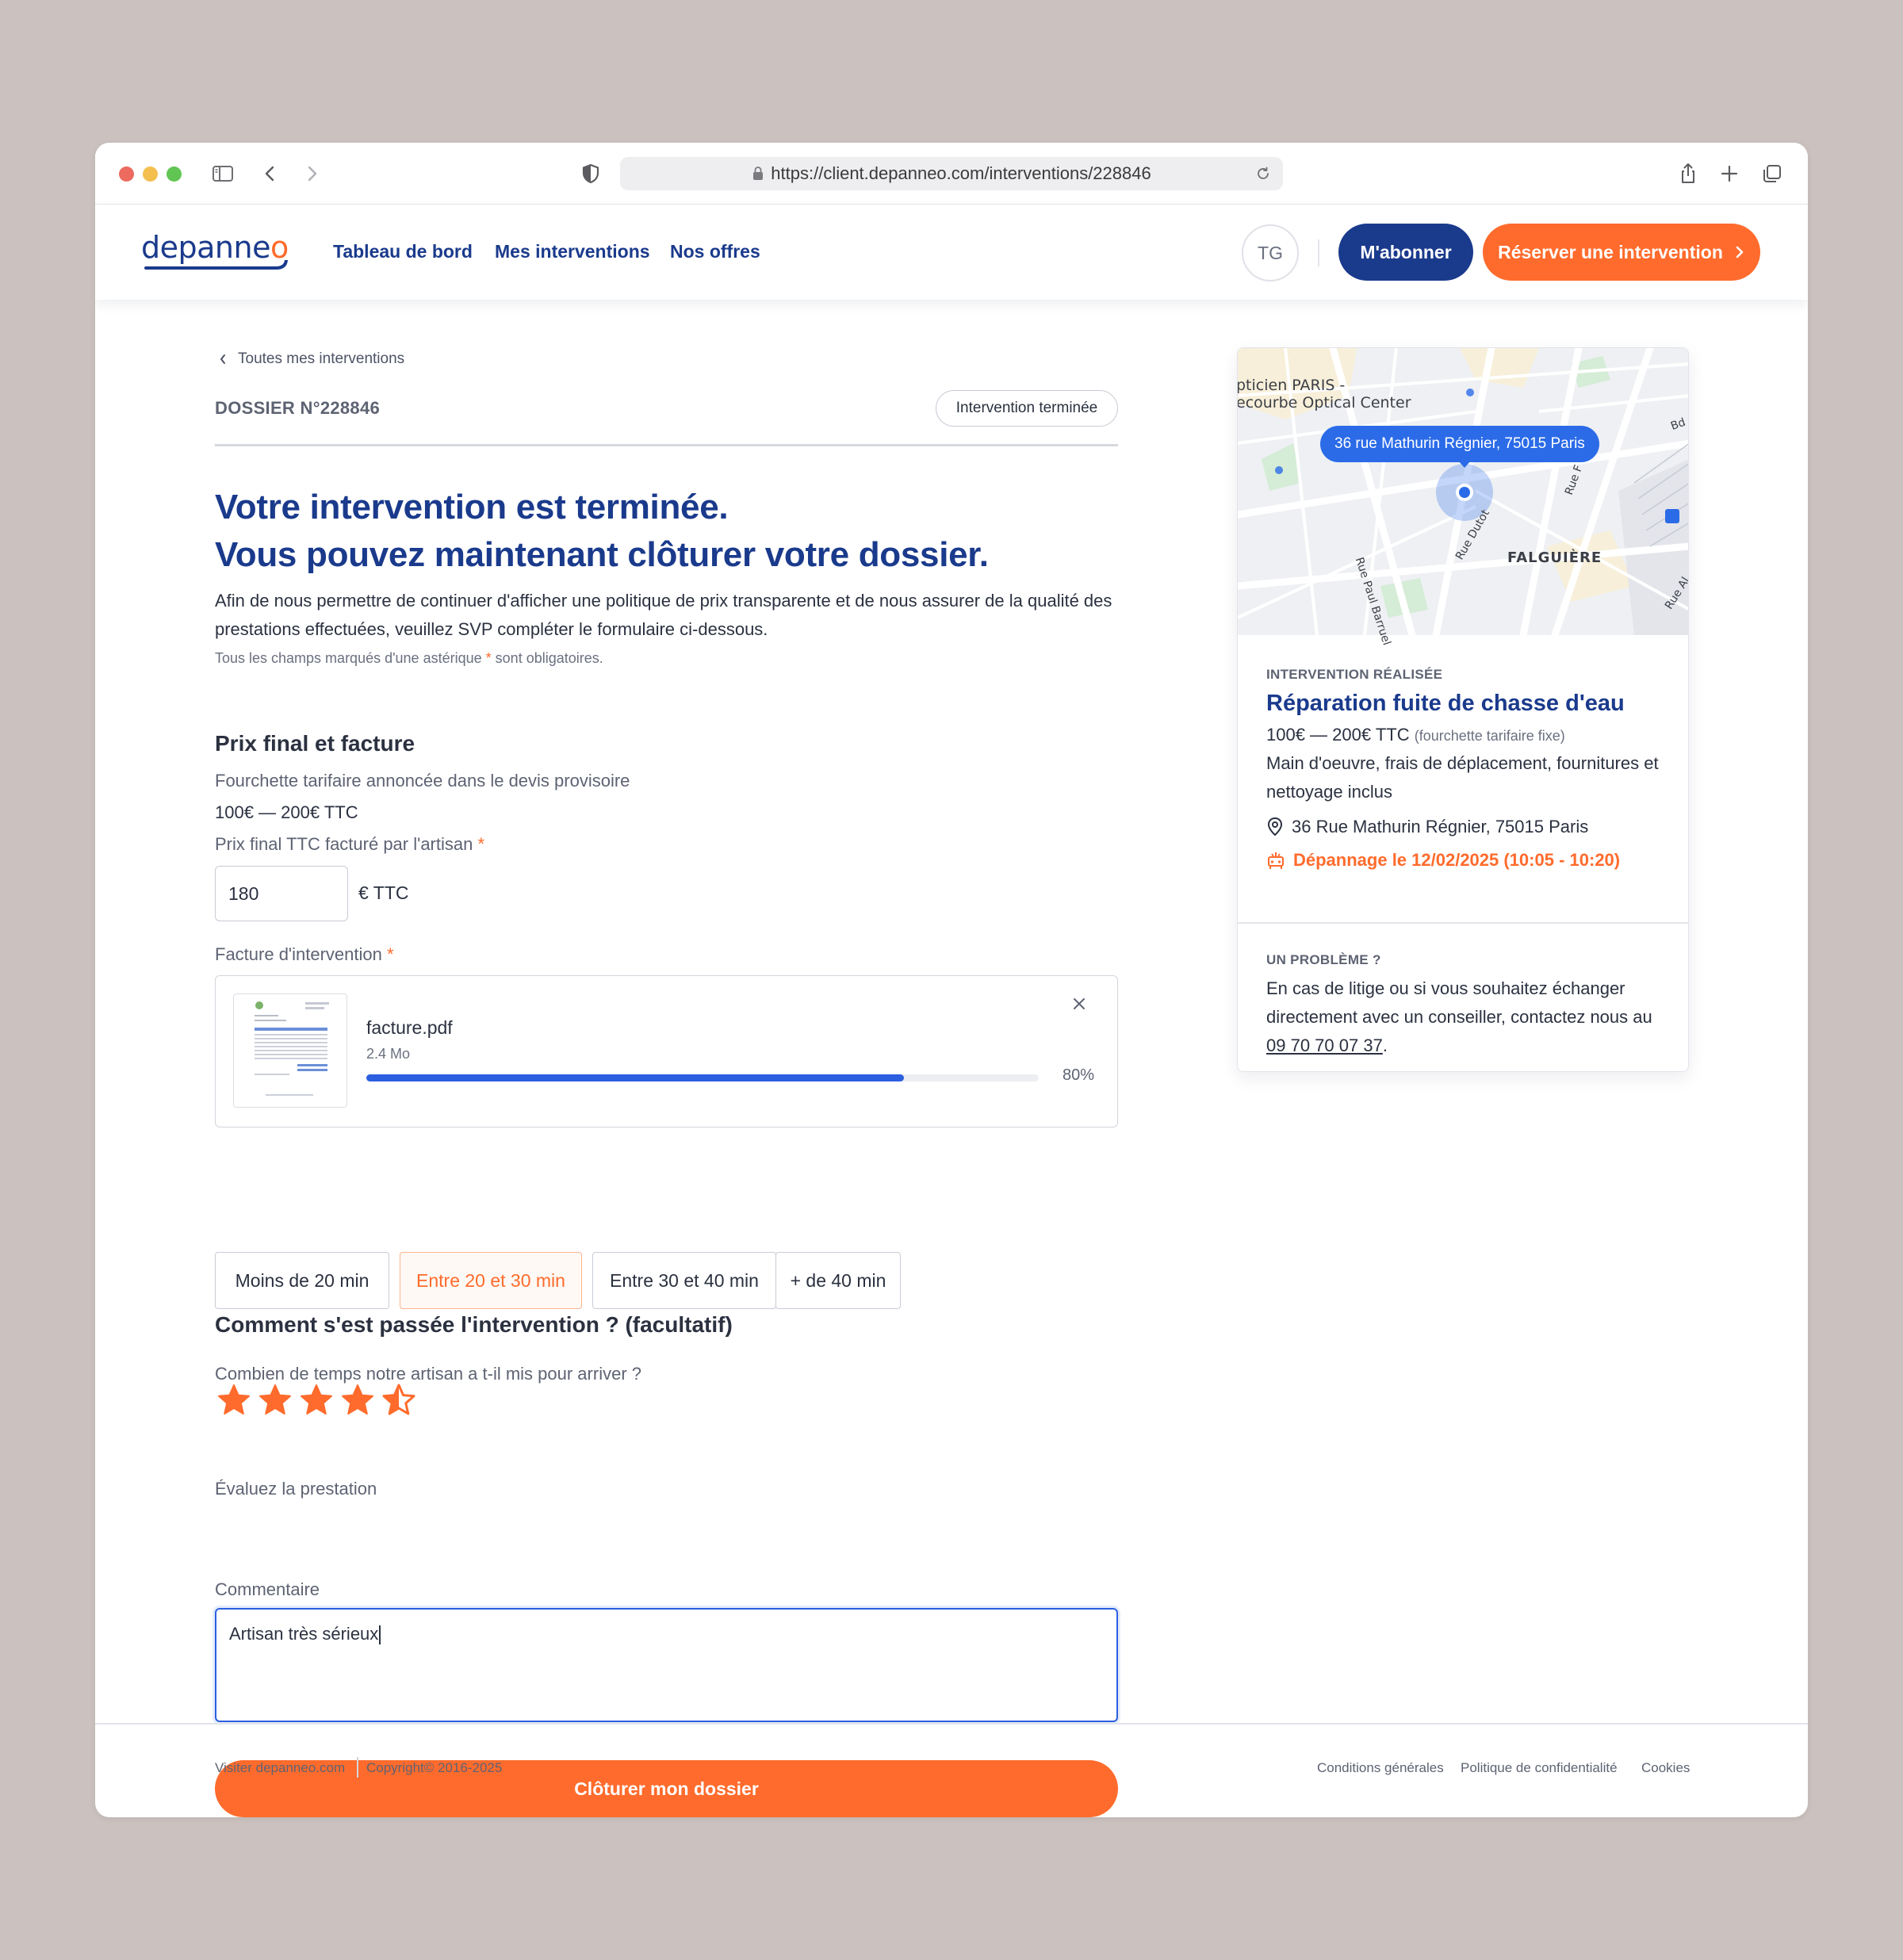 The width and height of the screenshot is (1903, 1960). What do you see at coordinates (322, 358) in the screenshot?
I see `back-link-label: Toutes mes interventions` at bounding box center [322, 358].